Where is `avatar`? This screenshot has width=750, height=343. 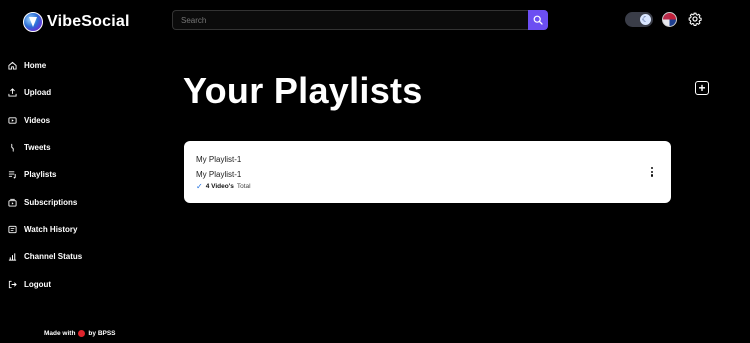 avatar is located at coordinates (669, 19).